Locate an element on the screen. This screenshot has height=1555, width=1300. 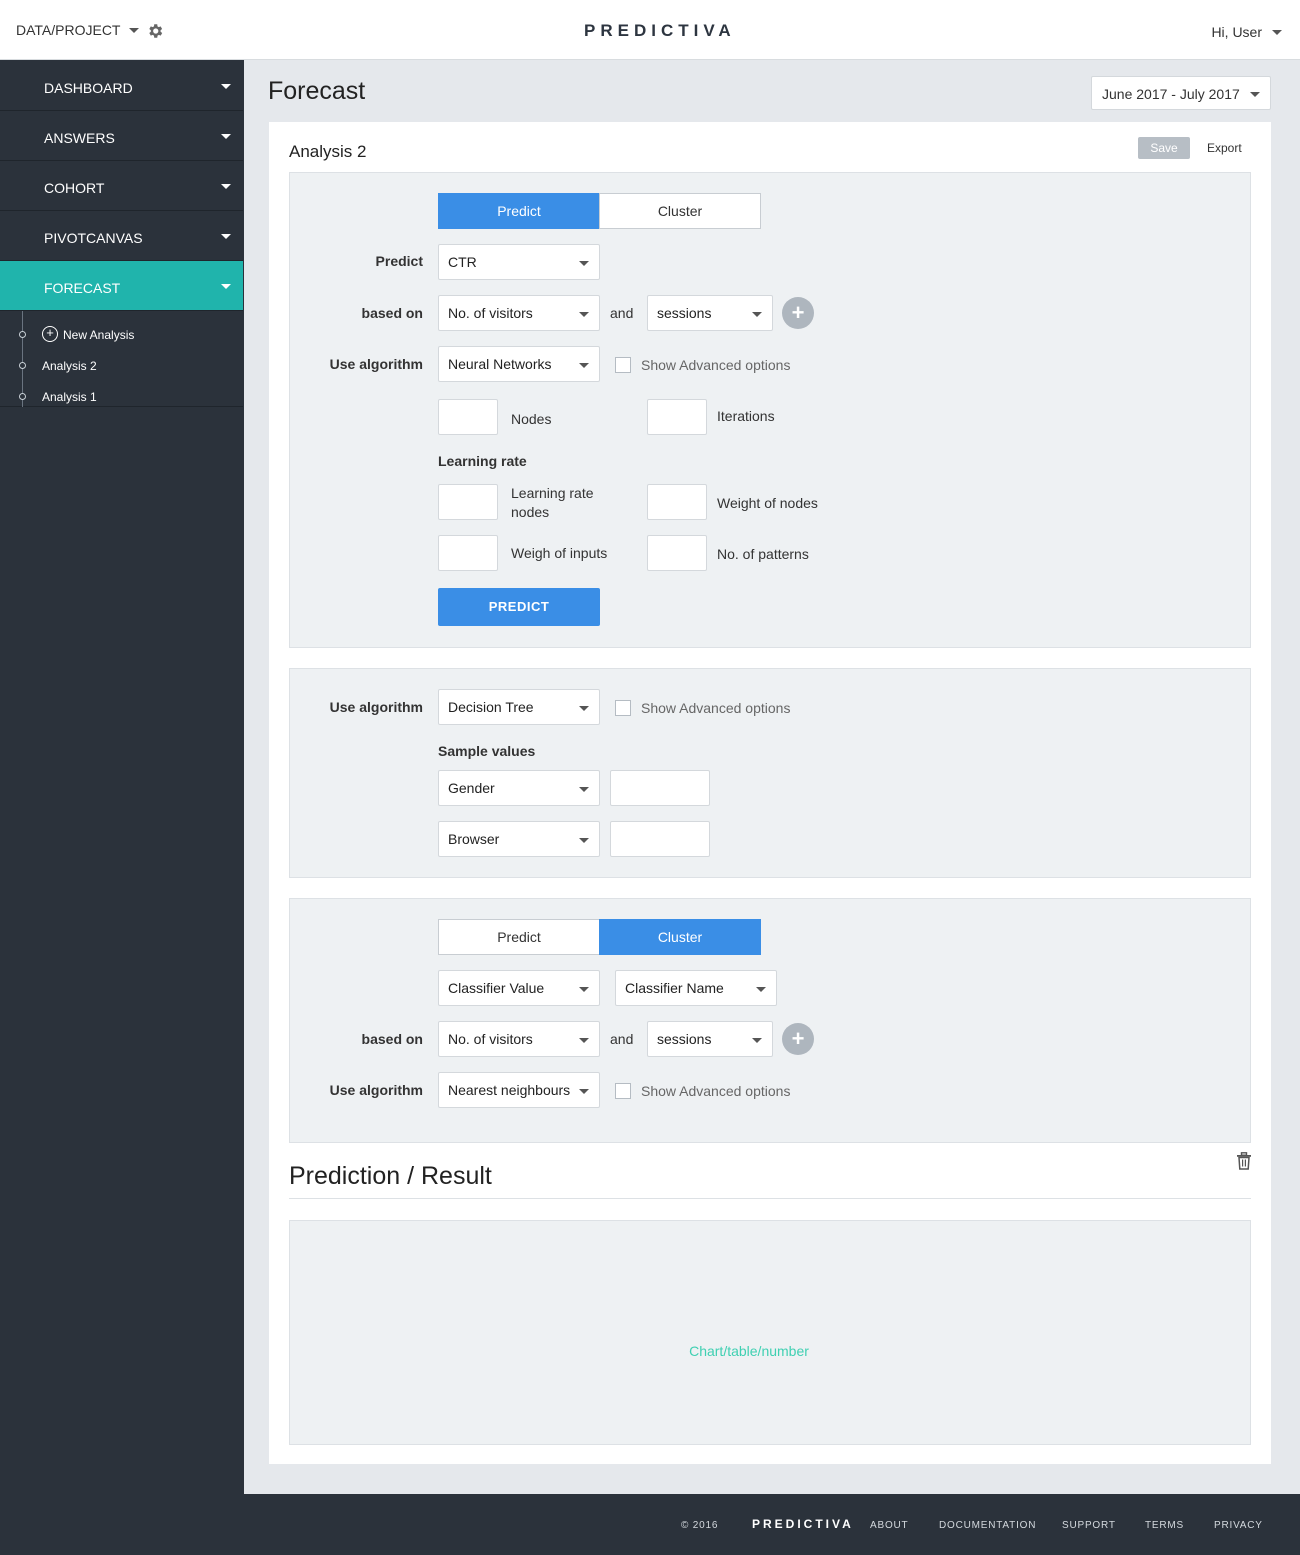
export-button: Export is located at coordinates (1224, 148).